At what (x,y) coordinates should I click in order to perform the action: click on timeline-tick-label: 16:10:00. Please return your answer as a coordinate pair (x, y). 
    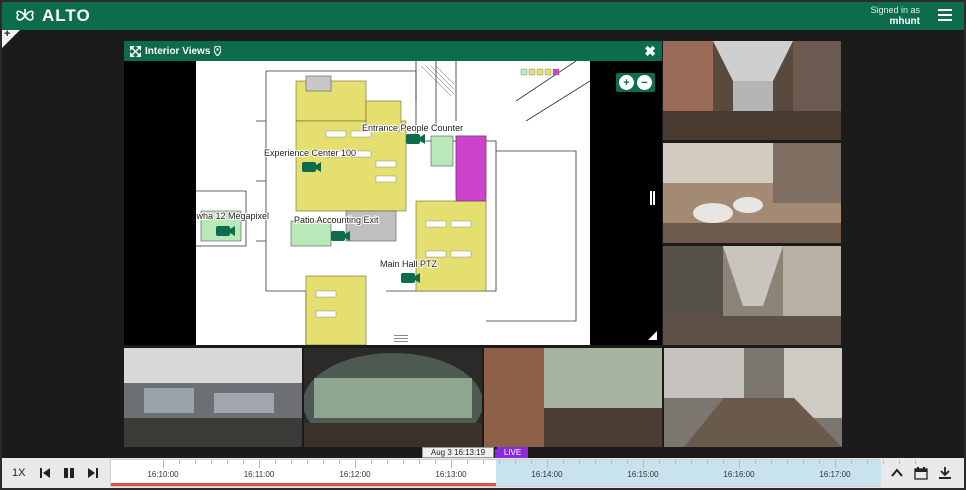
    Looking at the image, I should click on (163, 474).